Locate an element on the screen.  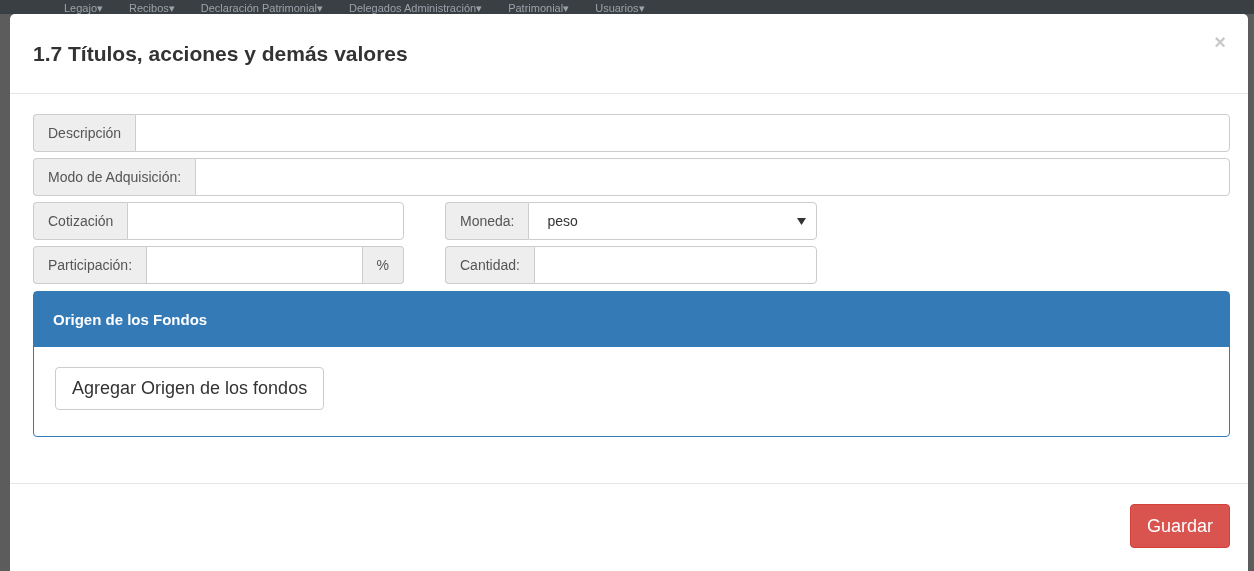
unit-label: % is located at coordinates (383, 265).